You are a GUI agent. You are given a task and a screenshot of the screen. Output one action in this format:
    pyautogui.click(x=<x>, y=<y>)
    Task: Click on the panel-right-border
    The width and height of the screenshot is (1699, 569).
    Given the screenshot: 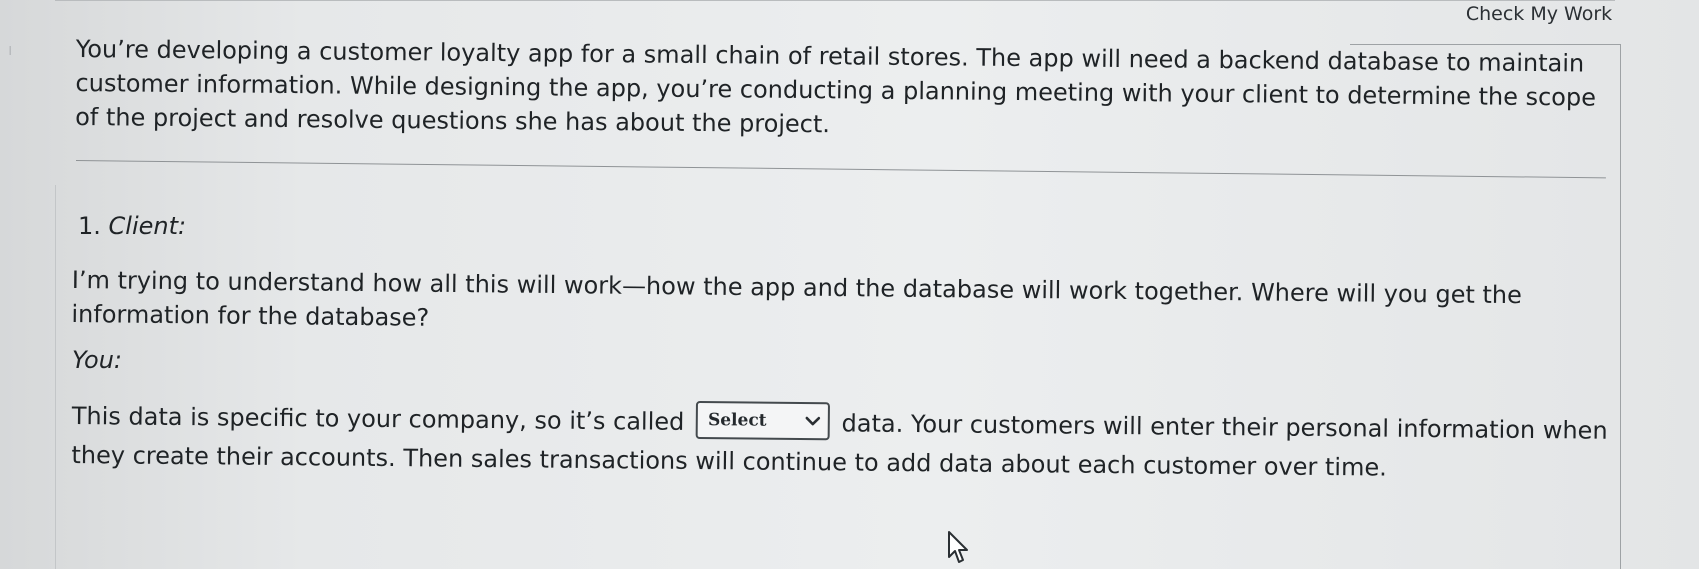 What is the action you would take?
    pyautogui.click(x=1620, y=306)
    